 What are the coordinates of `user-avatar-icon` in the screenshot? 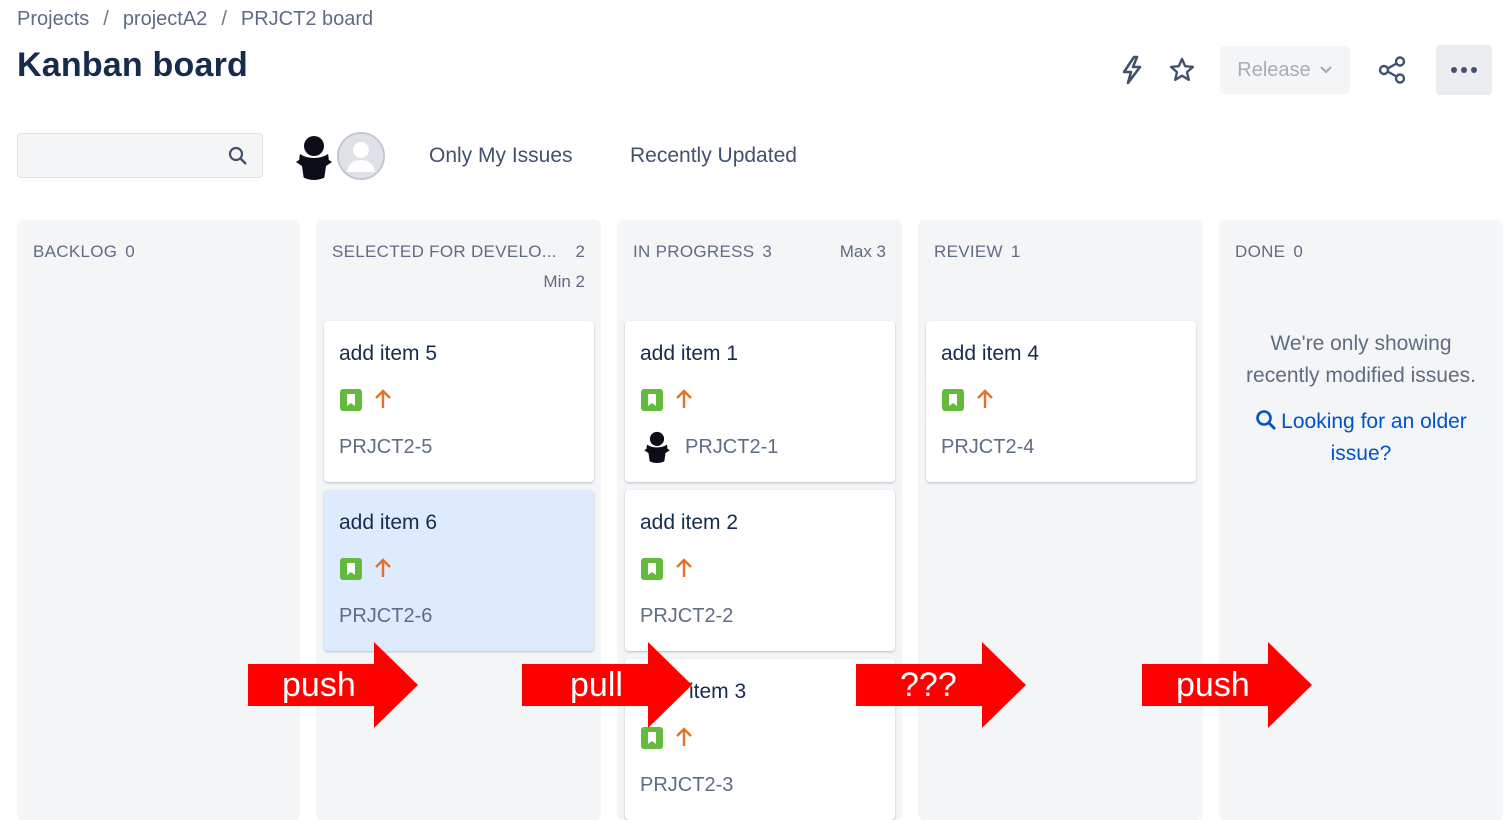 It's located at (314, 158).